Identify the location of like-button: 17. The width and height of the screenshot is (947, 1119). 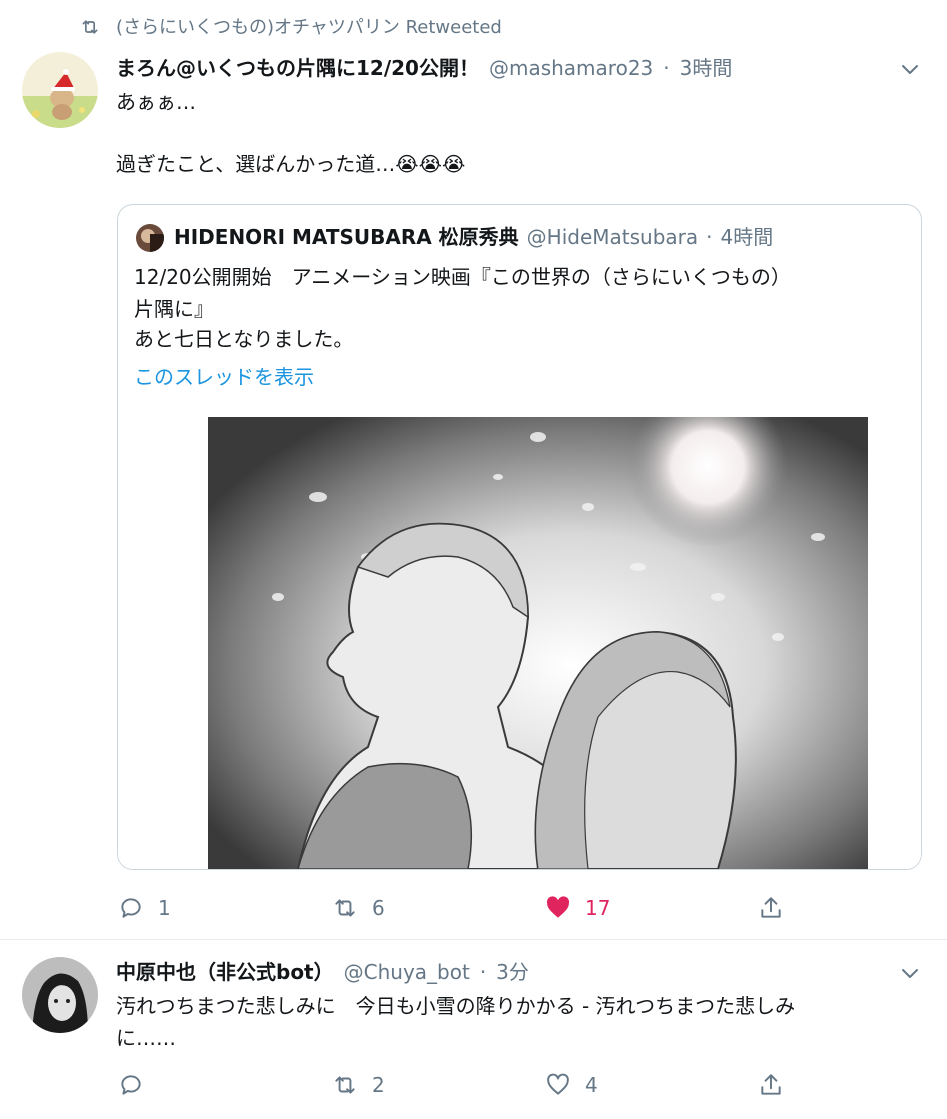
(577, 908).